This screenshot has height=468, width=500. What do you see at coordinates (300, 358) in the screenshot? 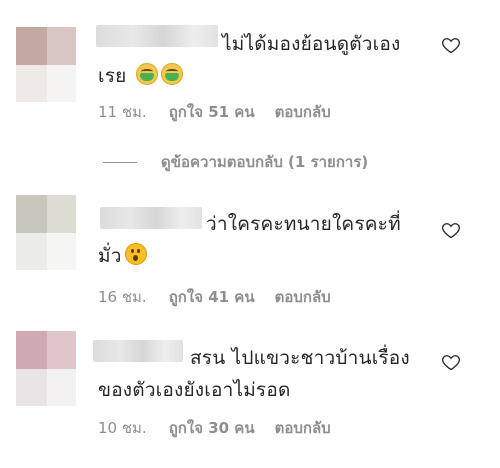
I see `comment-text-line-1: สรน ไปแขวะชาวบ้านเรื่อง` at bounding box center [300, 358].